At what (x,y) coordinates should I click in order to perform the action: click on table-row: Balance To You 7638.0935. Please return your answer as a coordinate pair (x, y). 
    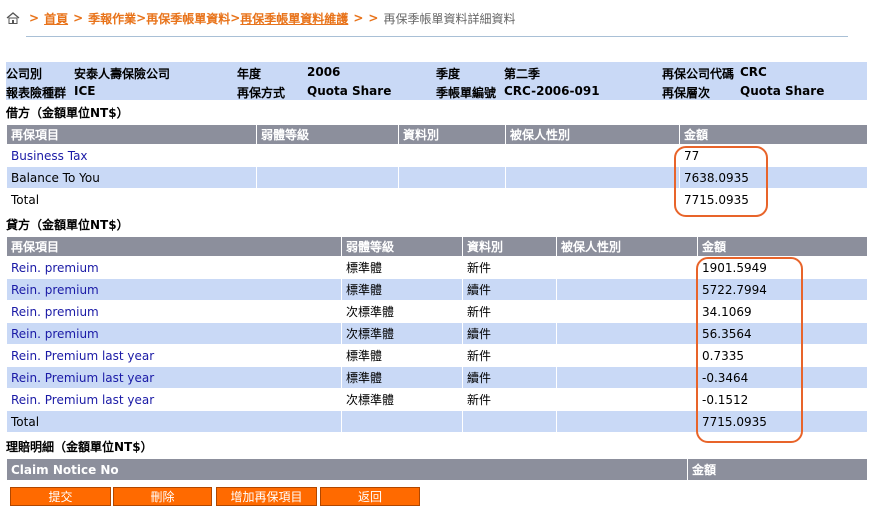
    Looking at the image, I should click on (437, 177).